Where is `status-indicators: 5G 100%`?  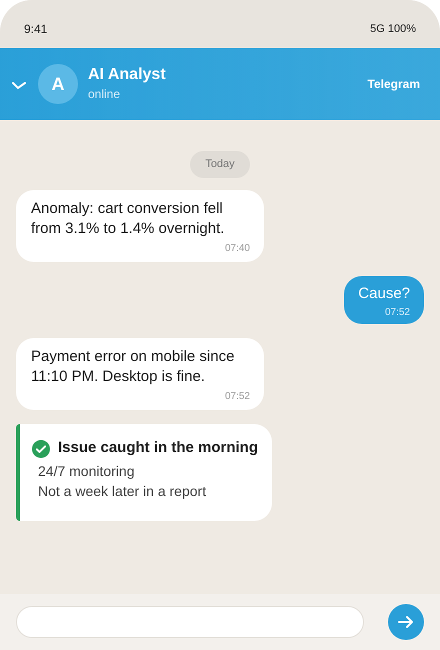 status-indicators: 5G 100% is located at coordinates (393, 29).